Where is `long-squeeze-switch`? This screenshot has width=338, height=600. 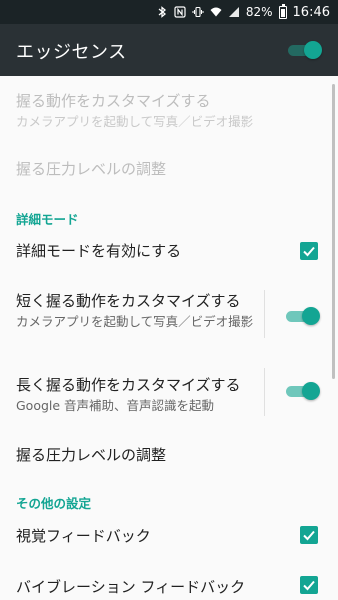 long-squeeze-switch is located at coordinates (302, 391).